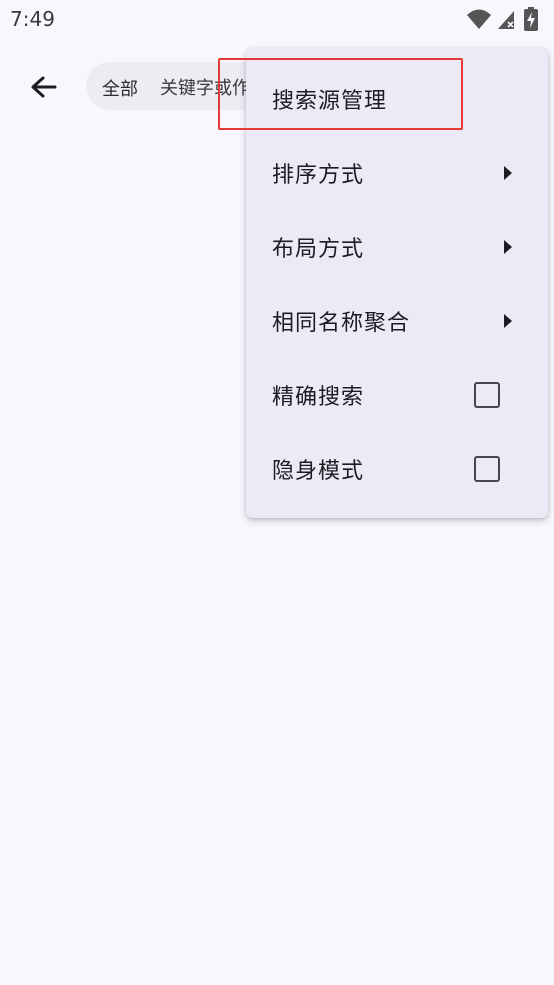 The width and height of the screenshot is (554, 985). I want to click on back-button, so click(44, 88).